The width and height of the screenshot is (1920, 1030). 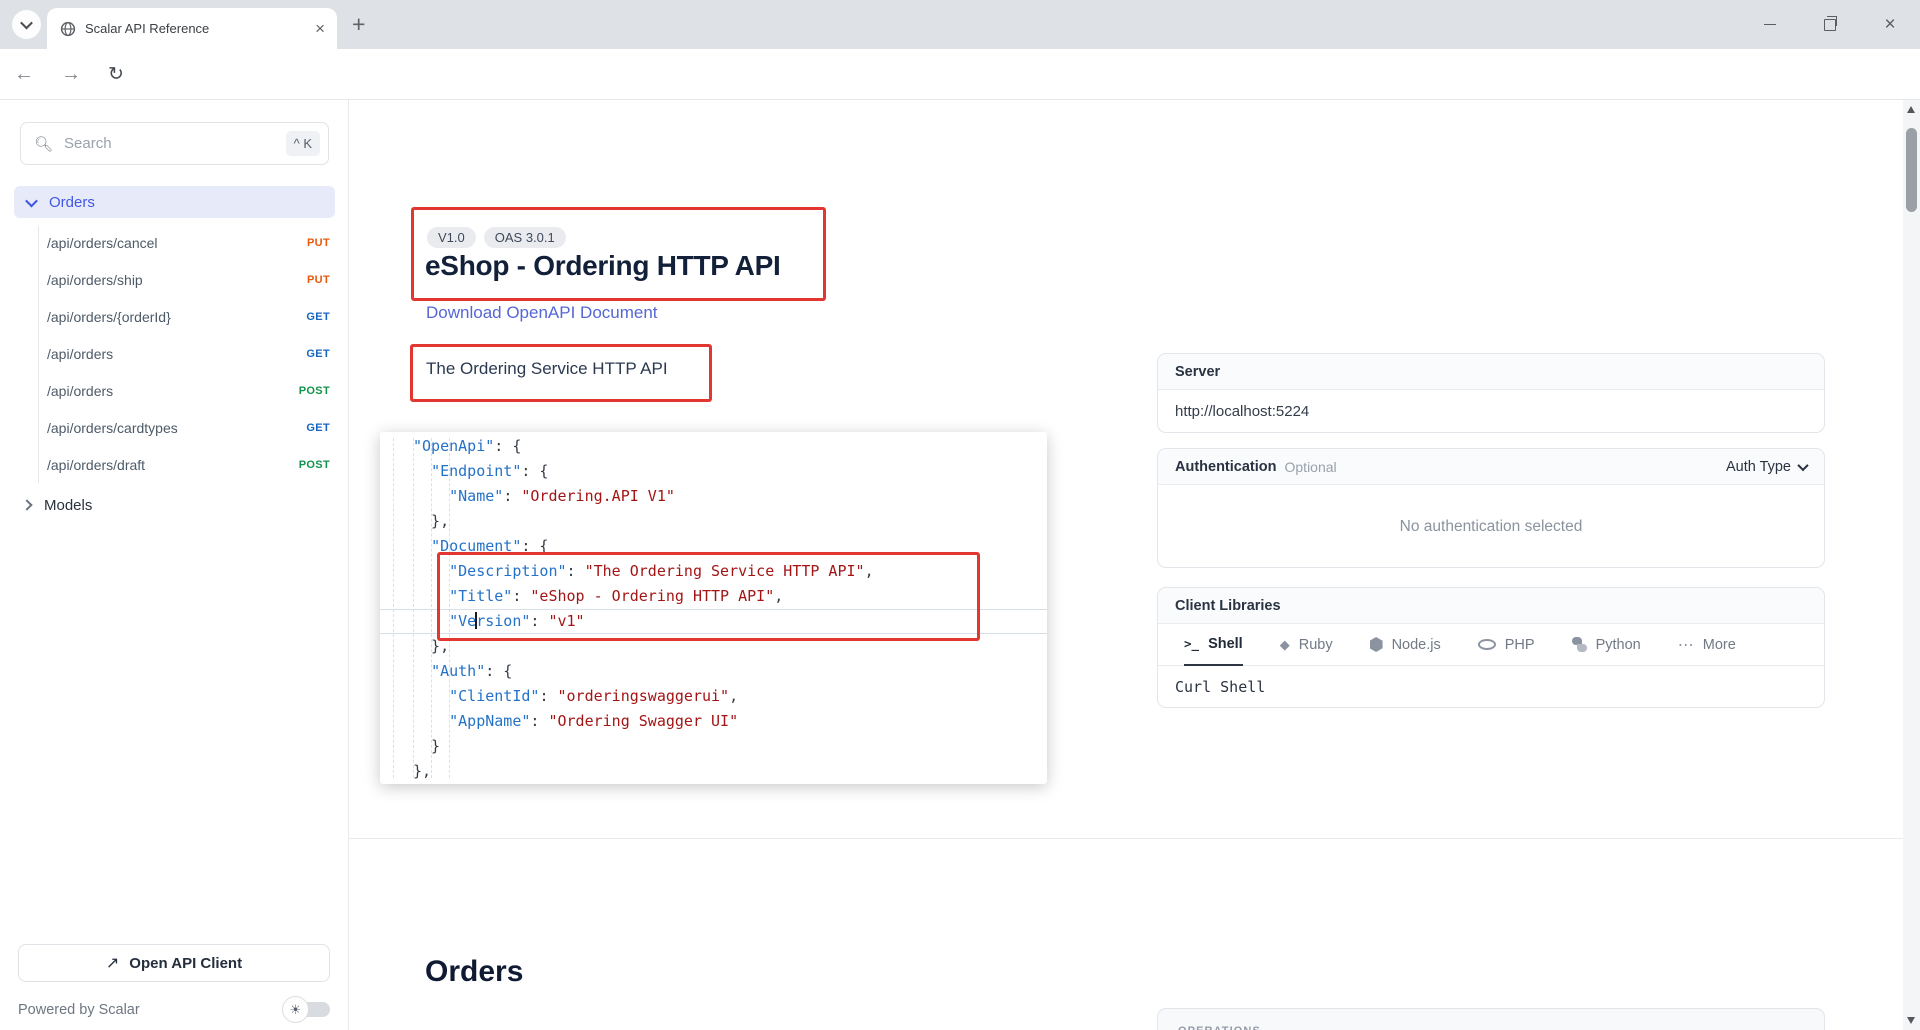 What do you see at coordinates (1506, 645) in the screenshot?
I see `library-tab-php: PHP` at bounding box center [1506, 645].